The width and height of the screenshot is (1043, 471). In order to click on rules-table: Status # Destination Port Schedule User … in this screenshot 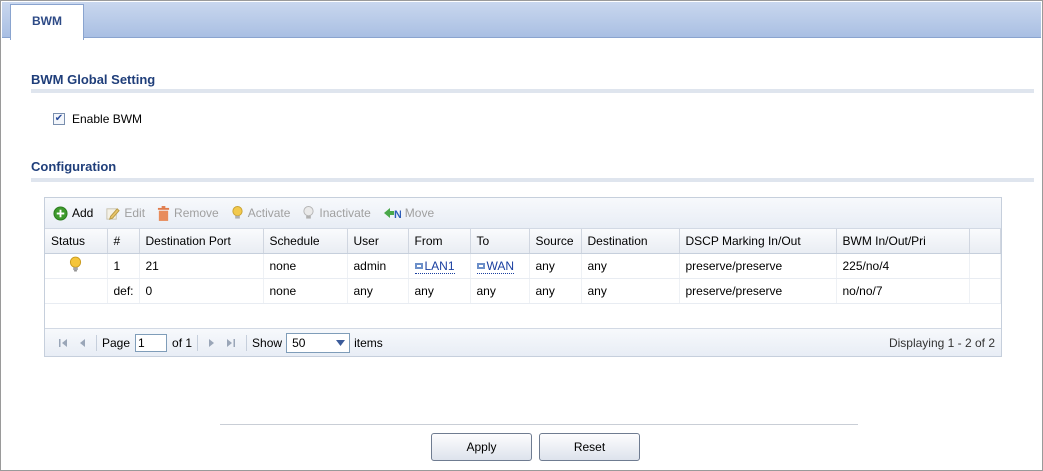, I will do `click(523, 266)`.